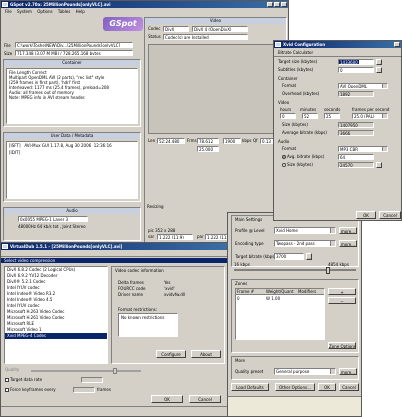 This screenshot has width=402, height=417. Describe the element at coordinates (337, 44) in the screenshot. I see `calc-titlebar: Xvid Configuration` at that location.